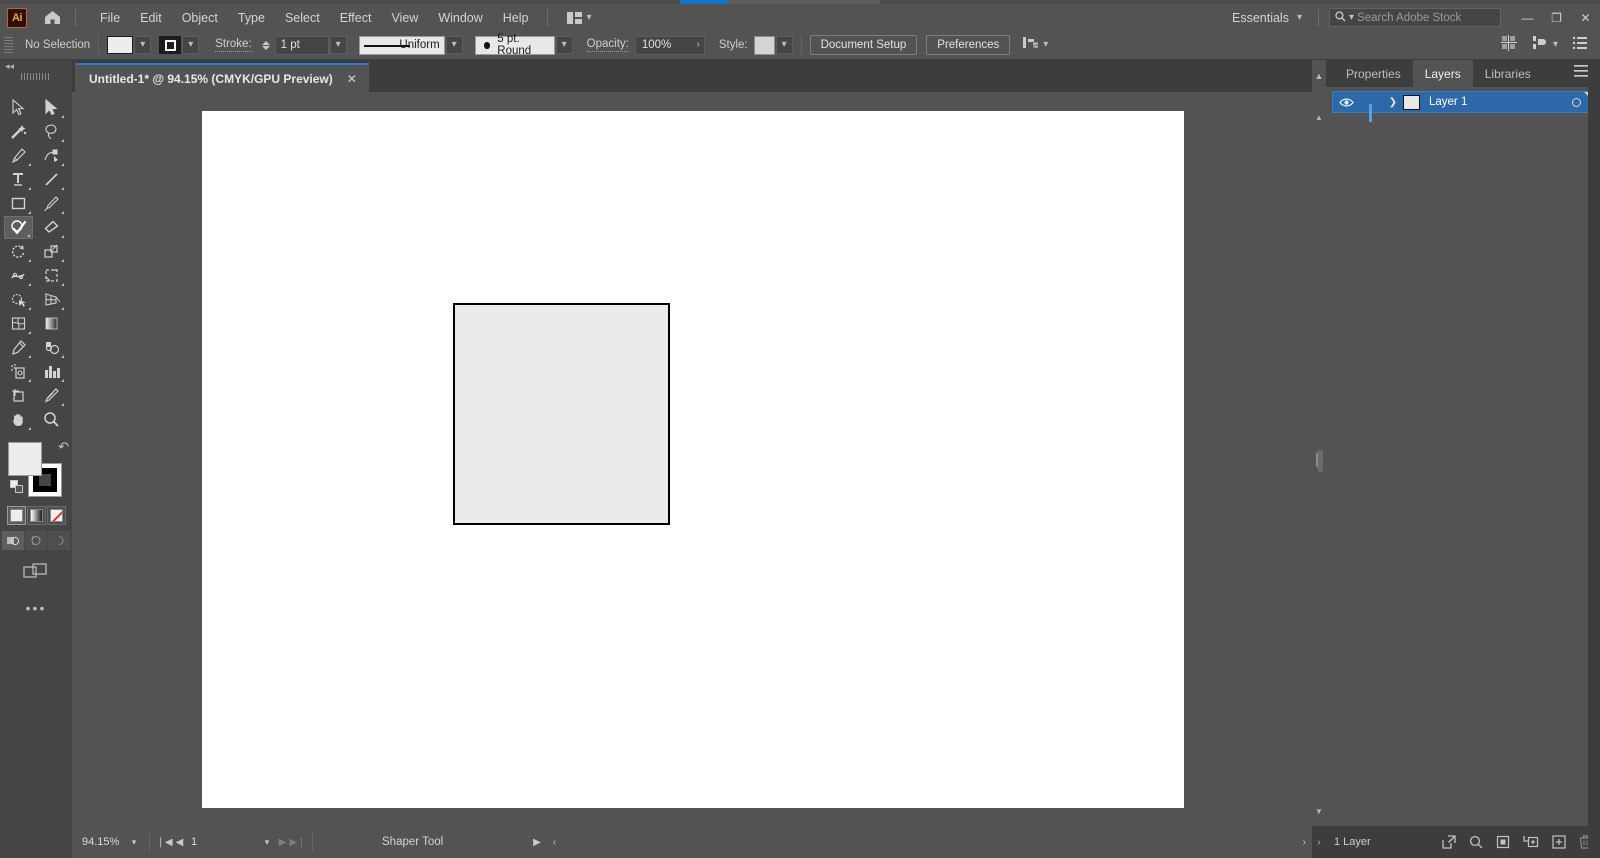 The image size is (1600, 858). What do you see at coordinates (863, 45) in the screenshot?
I see `document-setup-button: Document Setup` at bounding box center [863, 45].